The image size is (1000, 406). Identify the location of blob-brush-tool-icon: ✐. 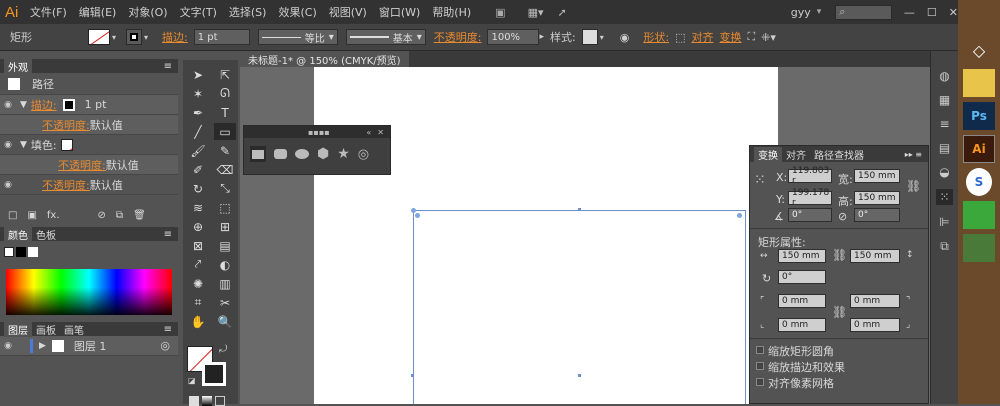
(198, 169).